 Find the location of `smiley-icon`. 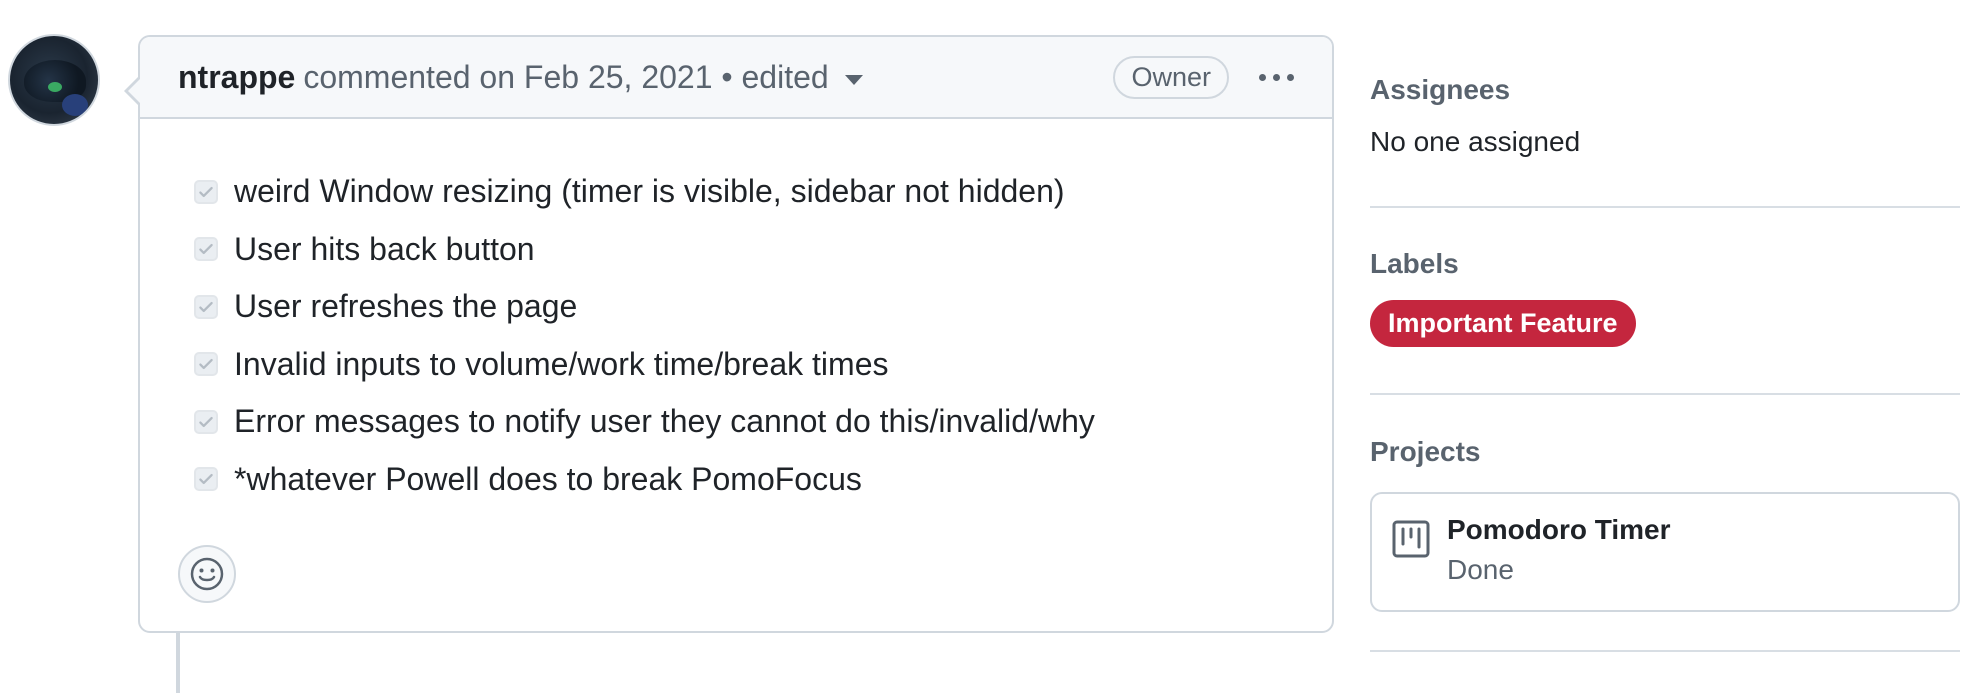

smiley-icon is located at coordinates (207, 574).